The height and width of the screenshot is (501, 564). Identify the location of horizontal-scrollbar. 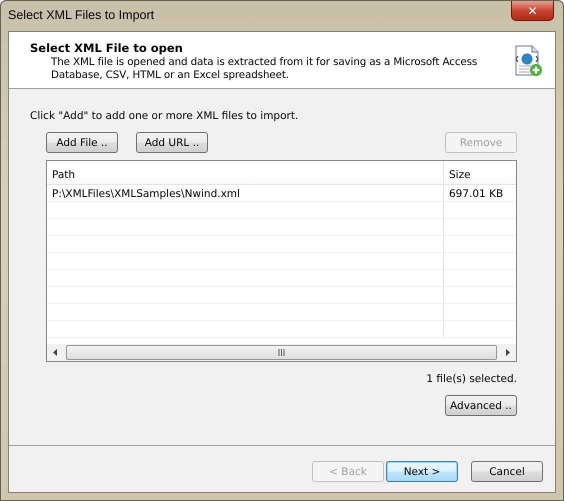
(281, 352).